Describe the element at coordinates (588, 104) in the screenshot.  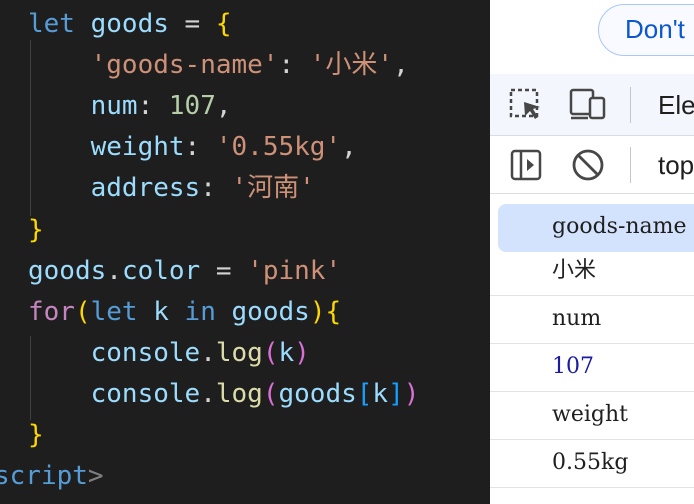
I see `device-toolbar-icon` at that location.